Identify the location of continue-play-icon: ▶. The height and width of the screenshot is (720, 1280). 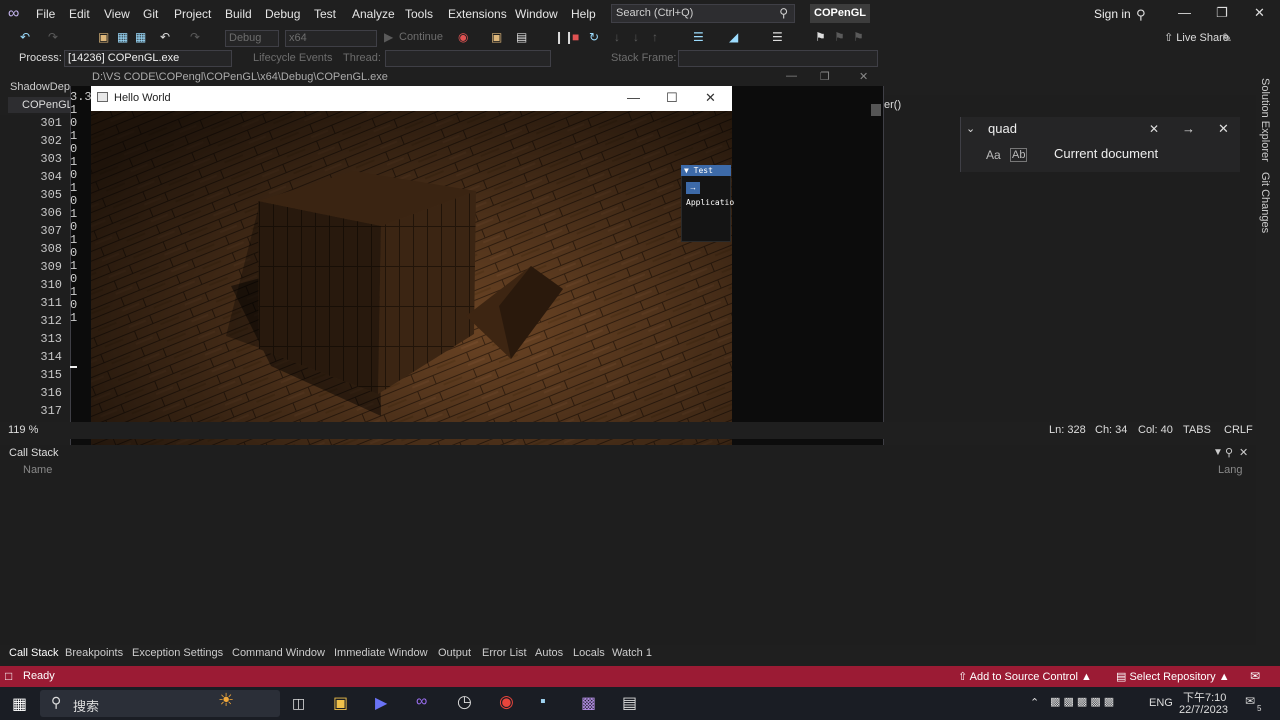
(388, 37).